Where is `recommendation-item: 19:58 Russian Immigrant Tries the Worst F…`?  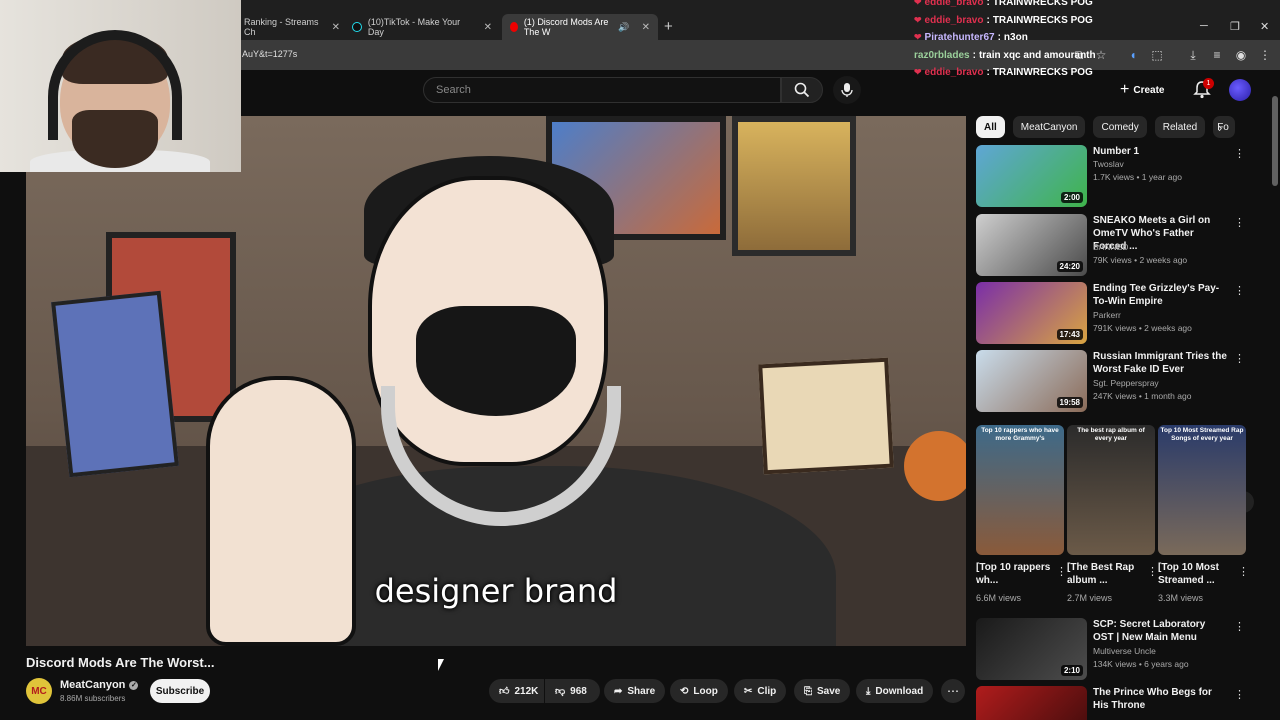
recommendation-item: 19:58 Russian Immigrant Tries the Worst F… is located at coordinates (1116, 381).